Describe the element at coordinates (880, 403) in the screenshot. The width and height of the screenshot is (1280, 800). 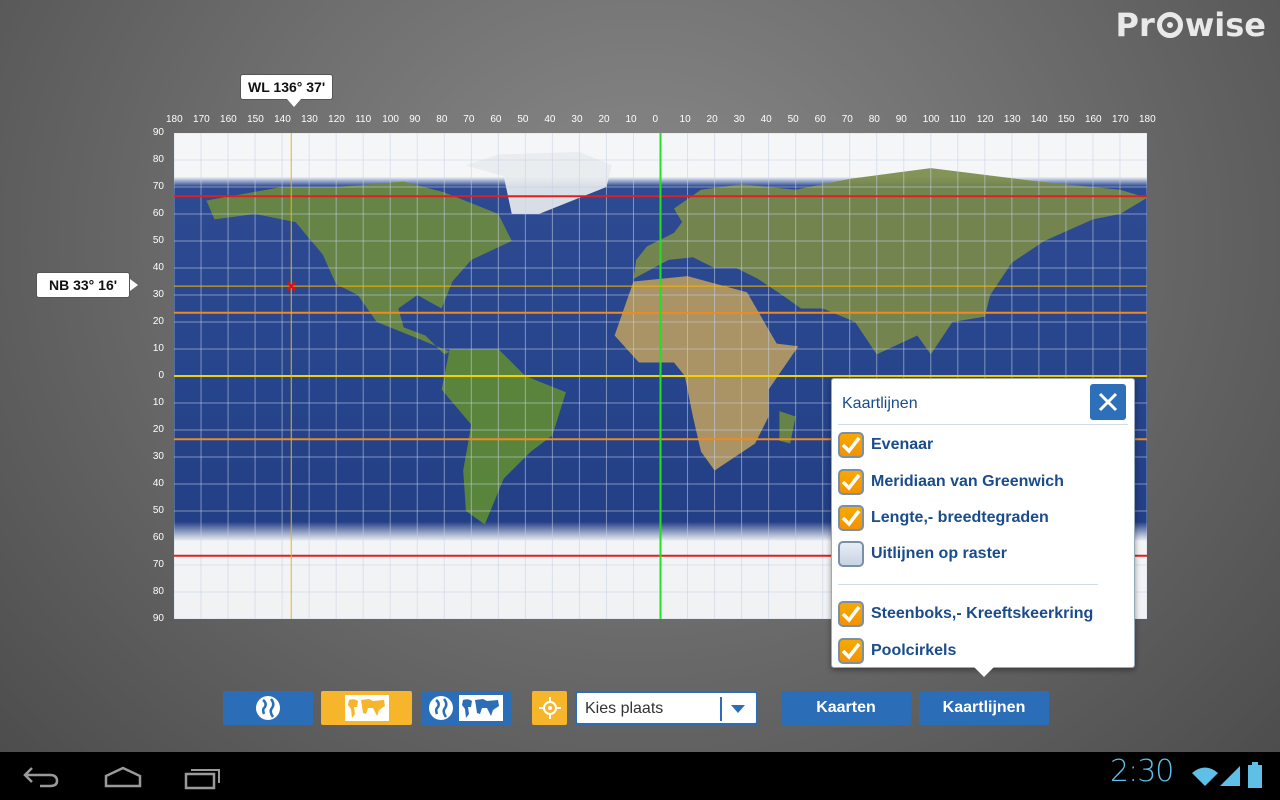
I see `panel-title: Kaartlijnen` at that location.